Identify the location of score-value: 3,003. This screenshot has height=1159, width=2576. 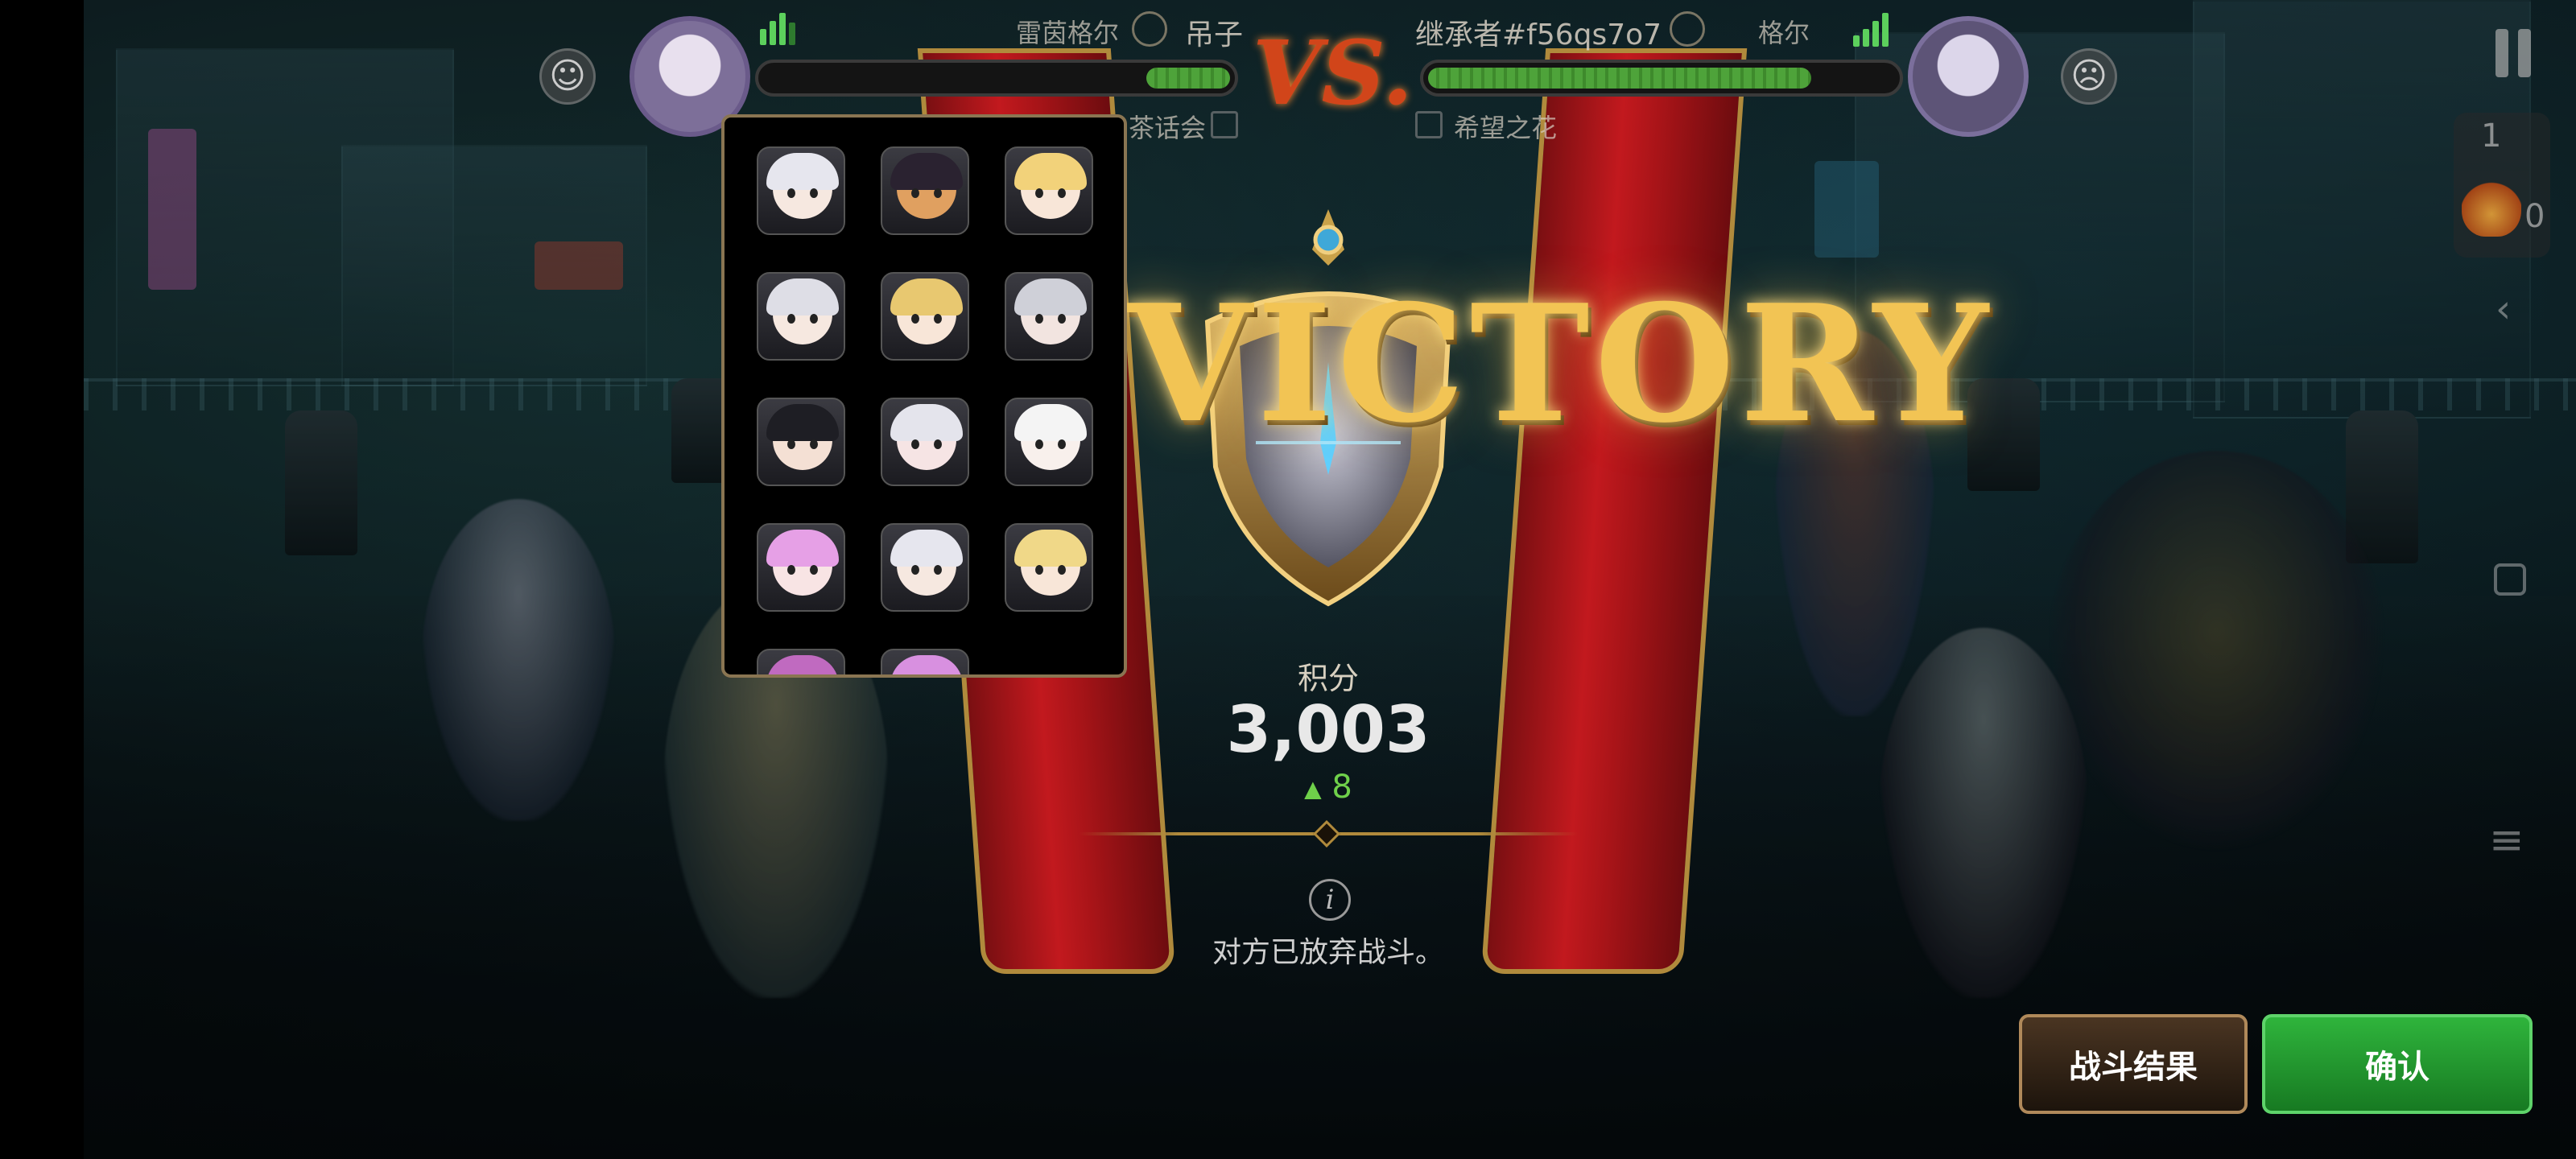
(1328, 729).